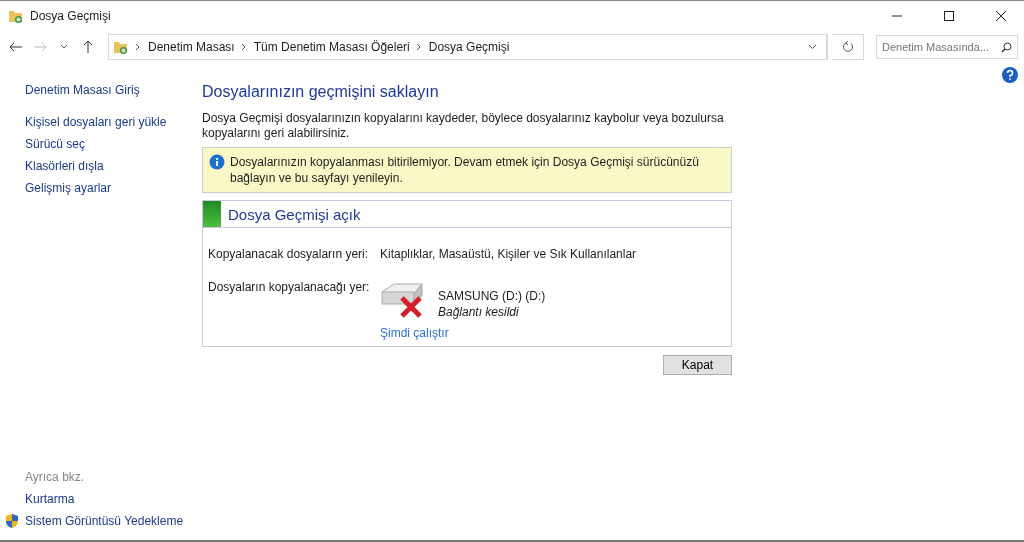 The image size is (1024, 542). Describe the element at coordinates (12, 521) in the screenshot. I see `shield-icon` at that location.